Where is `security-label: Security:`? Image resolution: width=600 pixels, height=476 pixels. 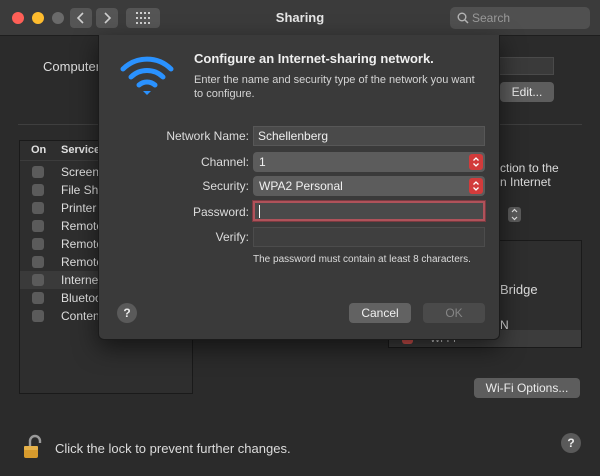 security-label: Security: is located at coordinates (225, 186).